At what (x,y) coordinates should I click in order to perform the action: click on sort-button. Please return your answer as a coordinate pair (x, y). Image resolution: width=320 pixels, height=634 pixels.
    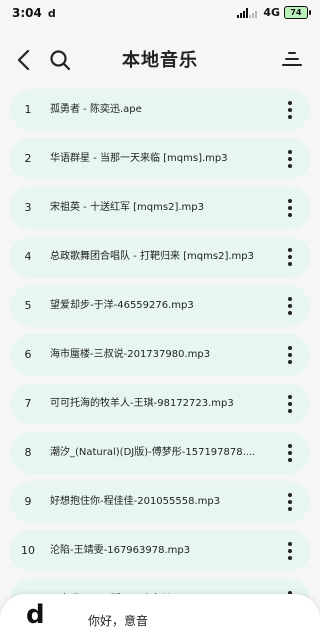
    Looking at the image, I should click on (292, 60).